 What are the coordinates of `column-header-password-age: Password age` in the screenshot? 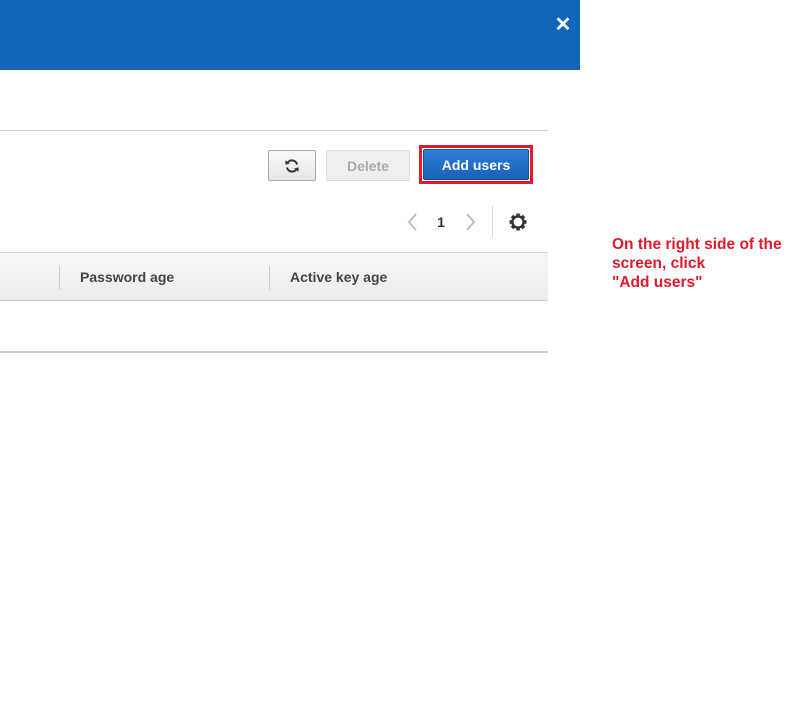 It's located at (127, 277).